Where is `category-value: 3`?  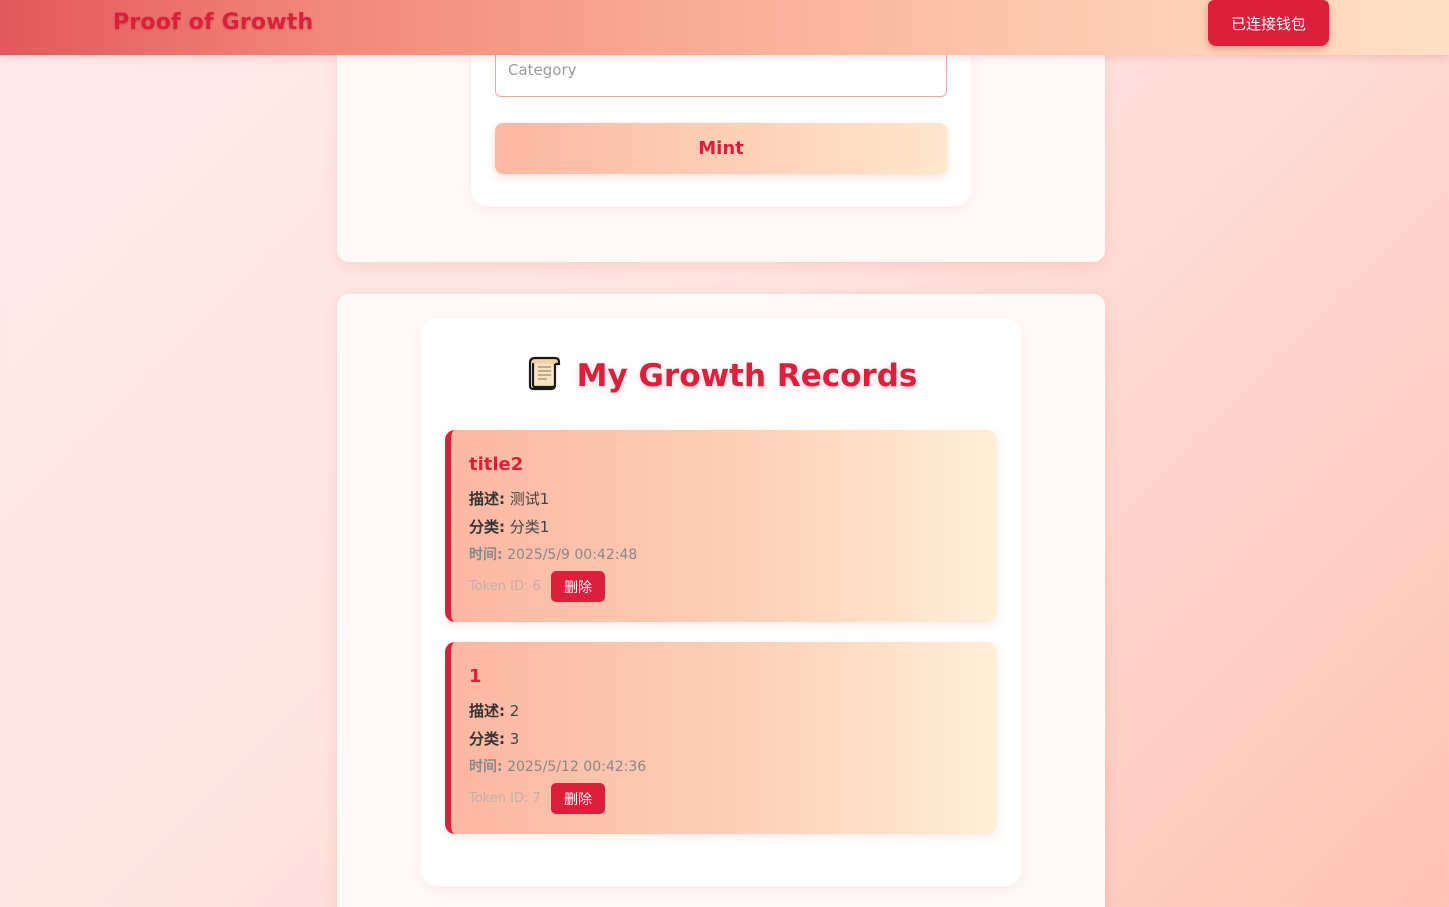
category-value: 3 is located at coordinates (514, 739).